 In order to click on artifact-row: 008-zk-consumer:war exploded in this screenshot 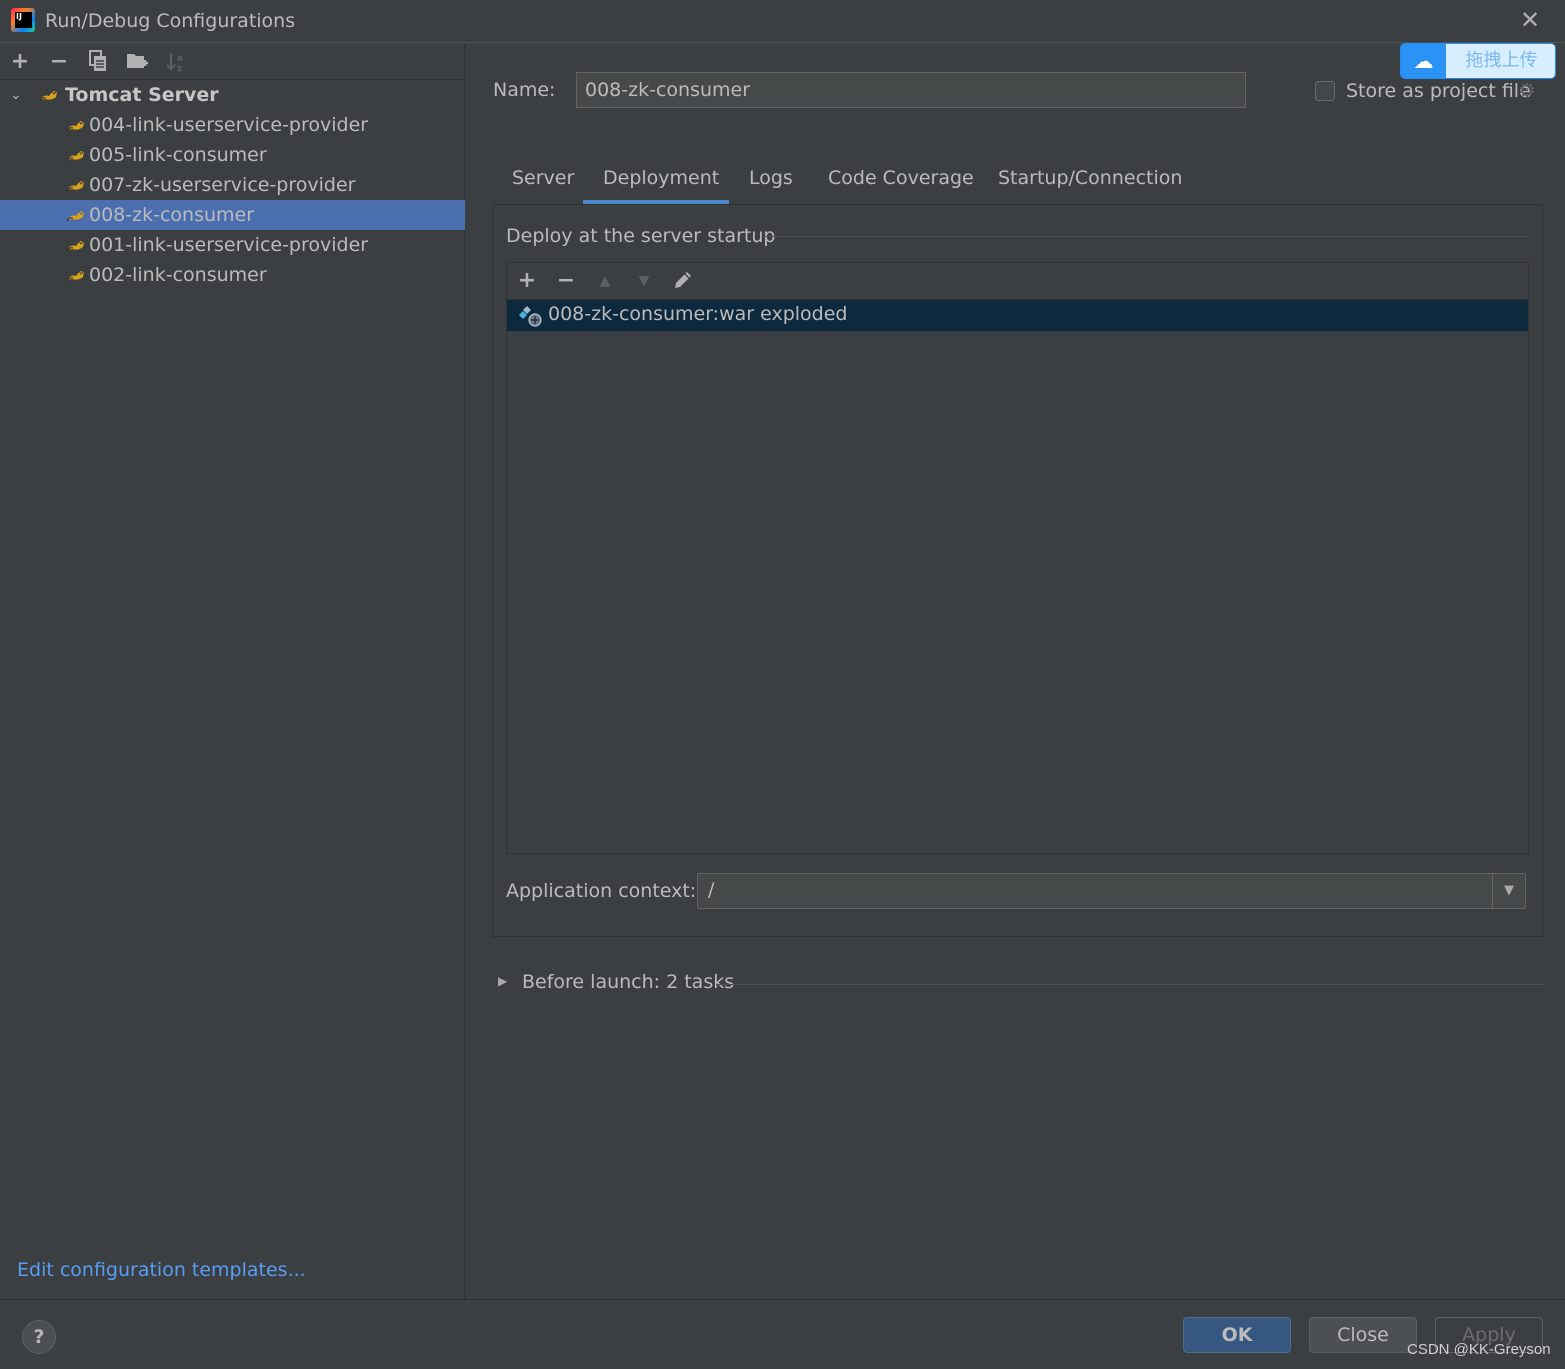, I will do `click(1017, 315)`.